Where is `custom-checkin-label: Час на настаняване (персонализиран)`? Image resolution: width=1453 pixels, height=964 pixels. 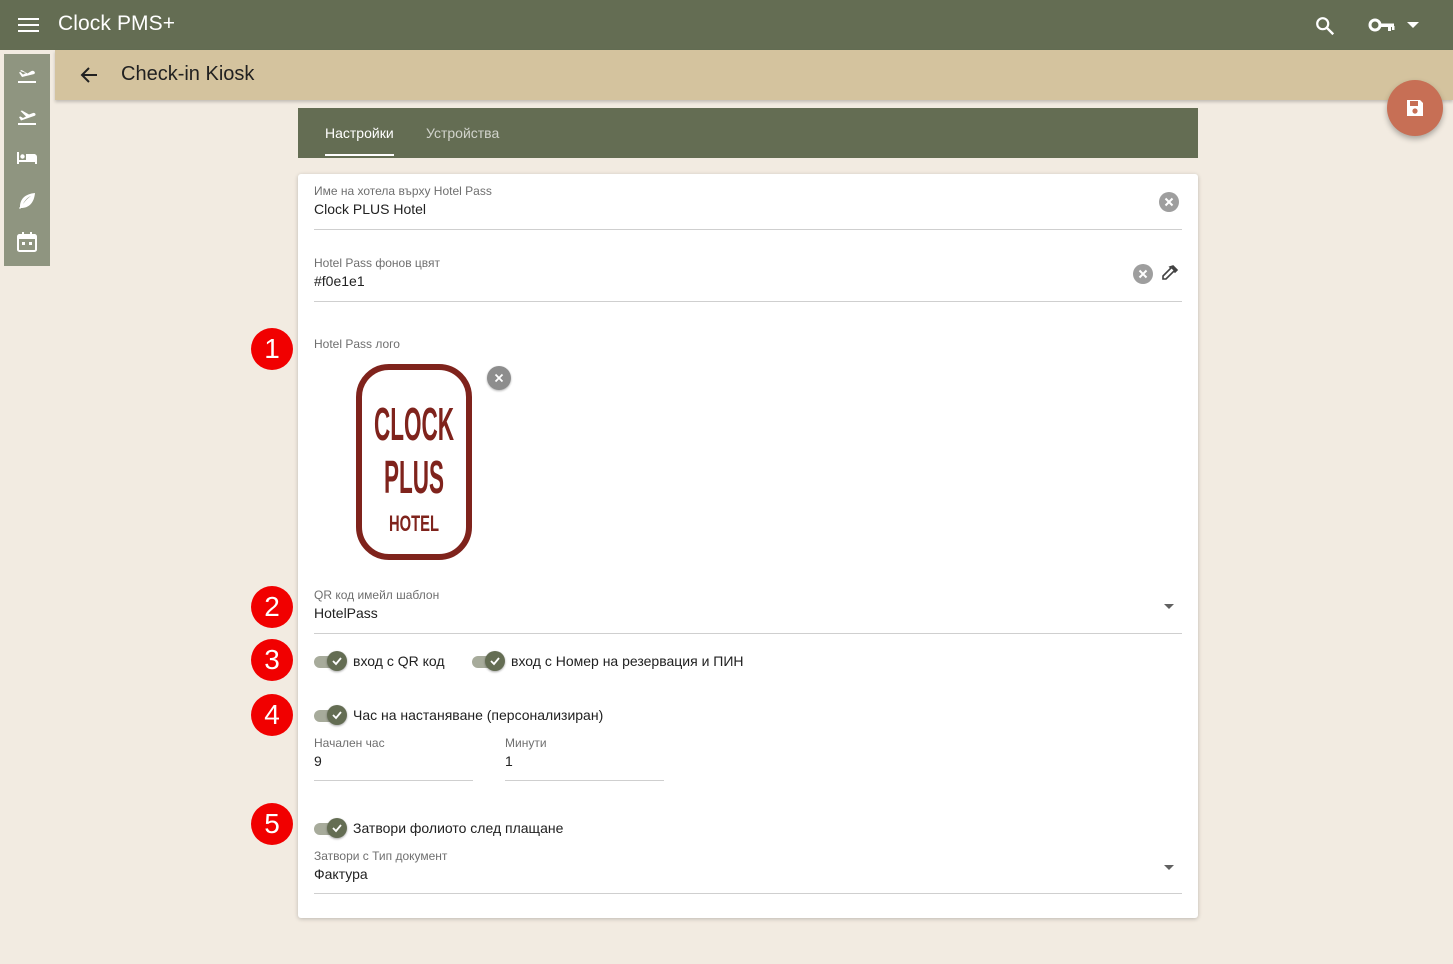
custom-checkin-label: Час на настаняване (персонализиран) is located at coordinates (478, 715).